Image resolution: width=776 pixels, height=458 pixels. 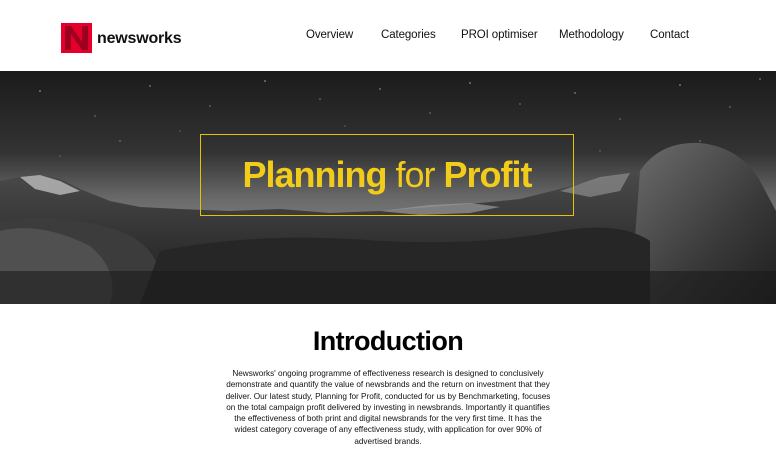 What do you see at coordinates (591, 35) in the screenshot?
I see `nav-item-methodology: Methodology` at bounding box center [591, 35].